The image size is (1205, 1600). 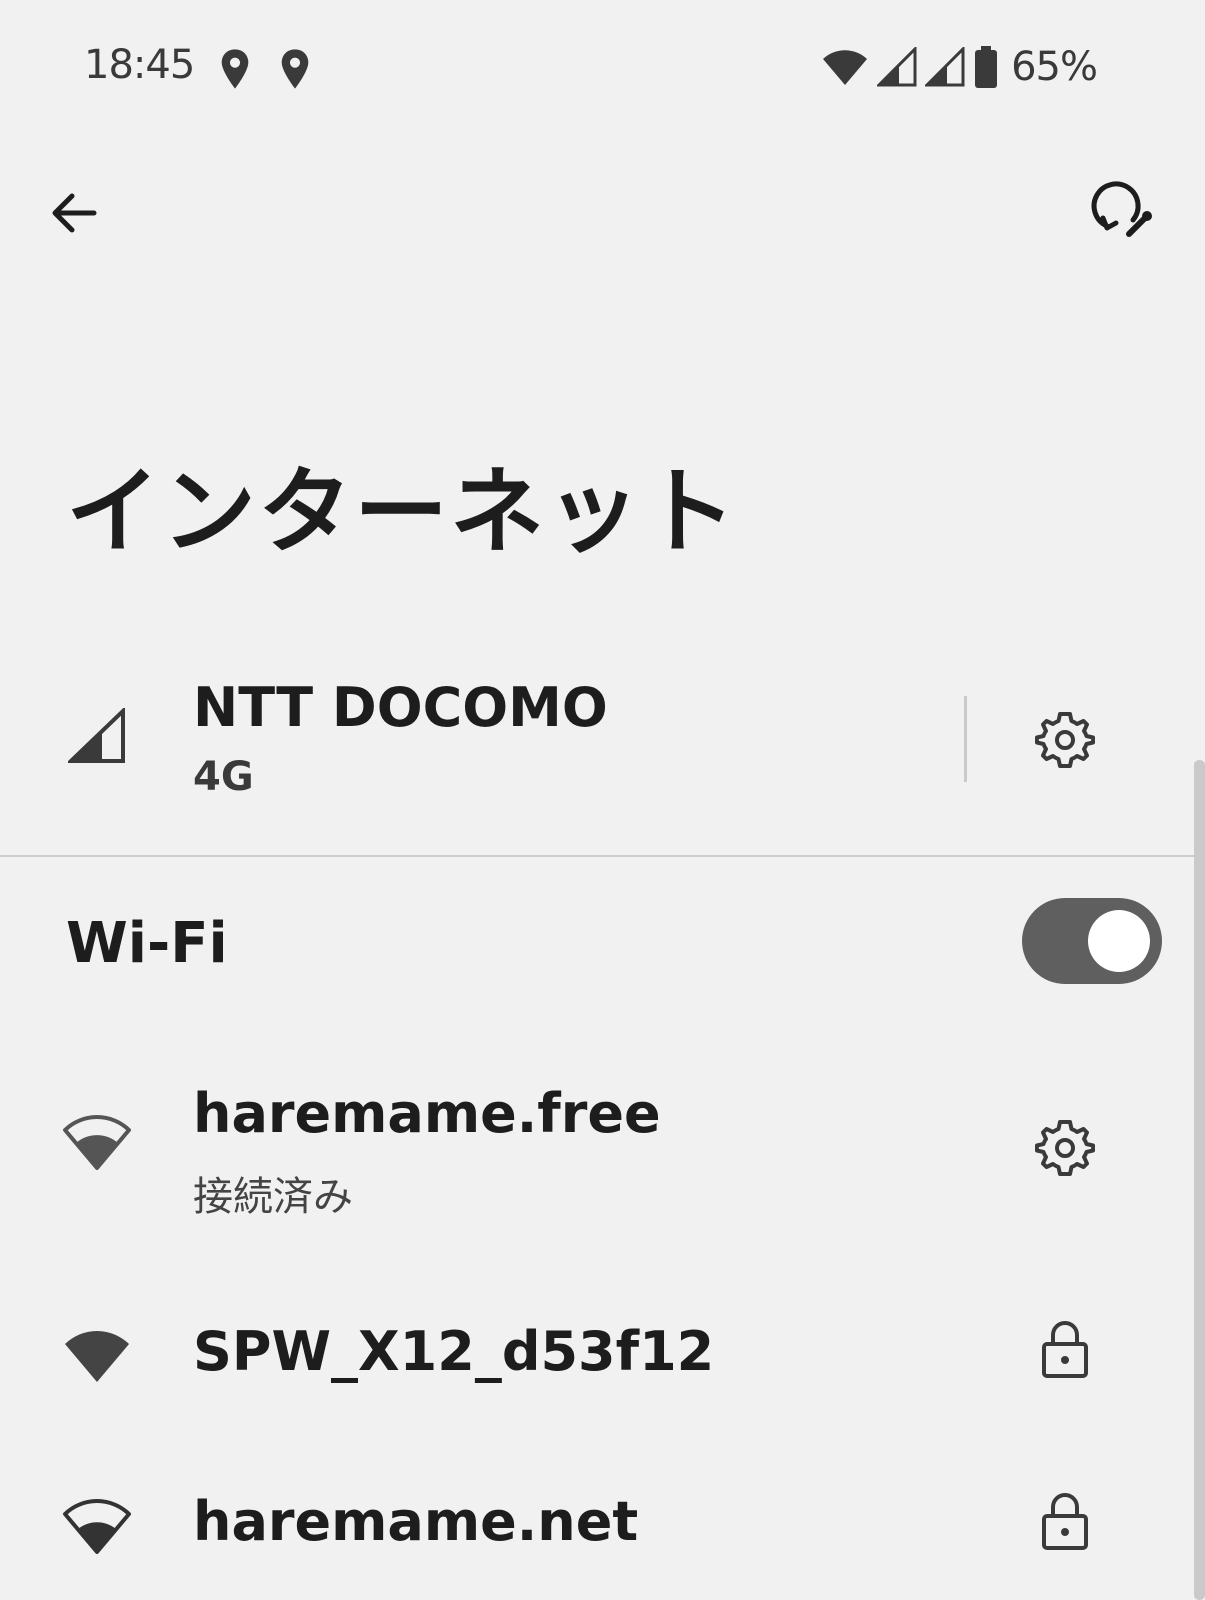 What do you see at coordinates (453, 1351) in the screenshot?
I see `network-name: SPW_X12_d53f12` at bounding box center [453, 1351].